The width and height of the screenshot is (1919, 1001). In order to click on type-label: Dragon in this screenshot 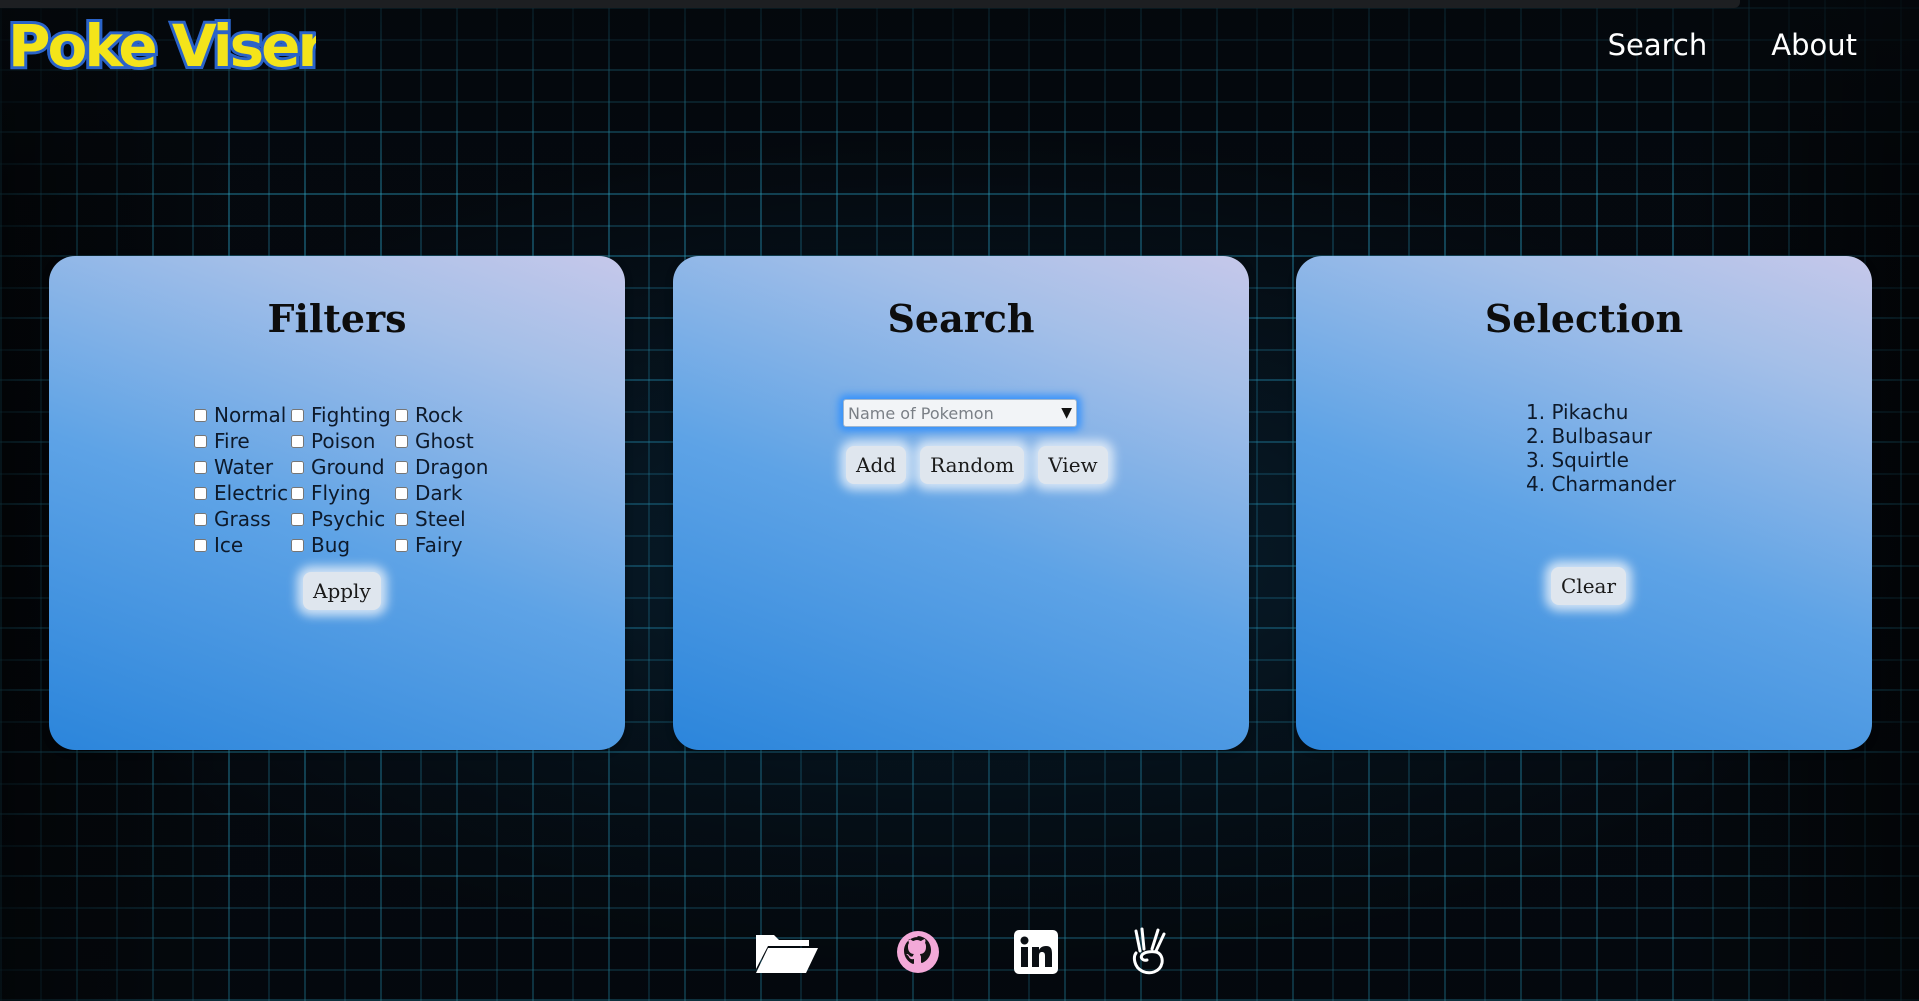, I will do `click(452, 467)`.